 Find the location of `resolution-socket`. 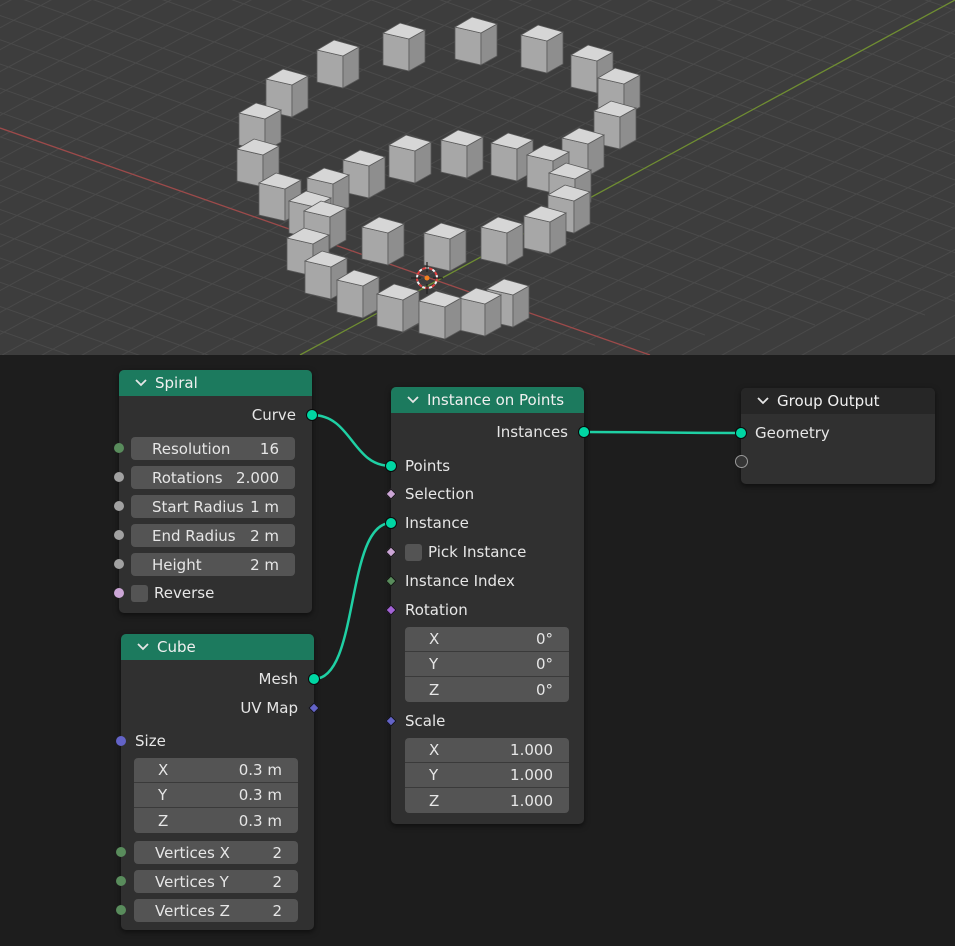

resolution-socket is located at coordinates (119, 448).